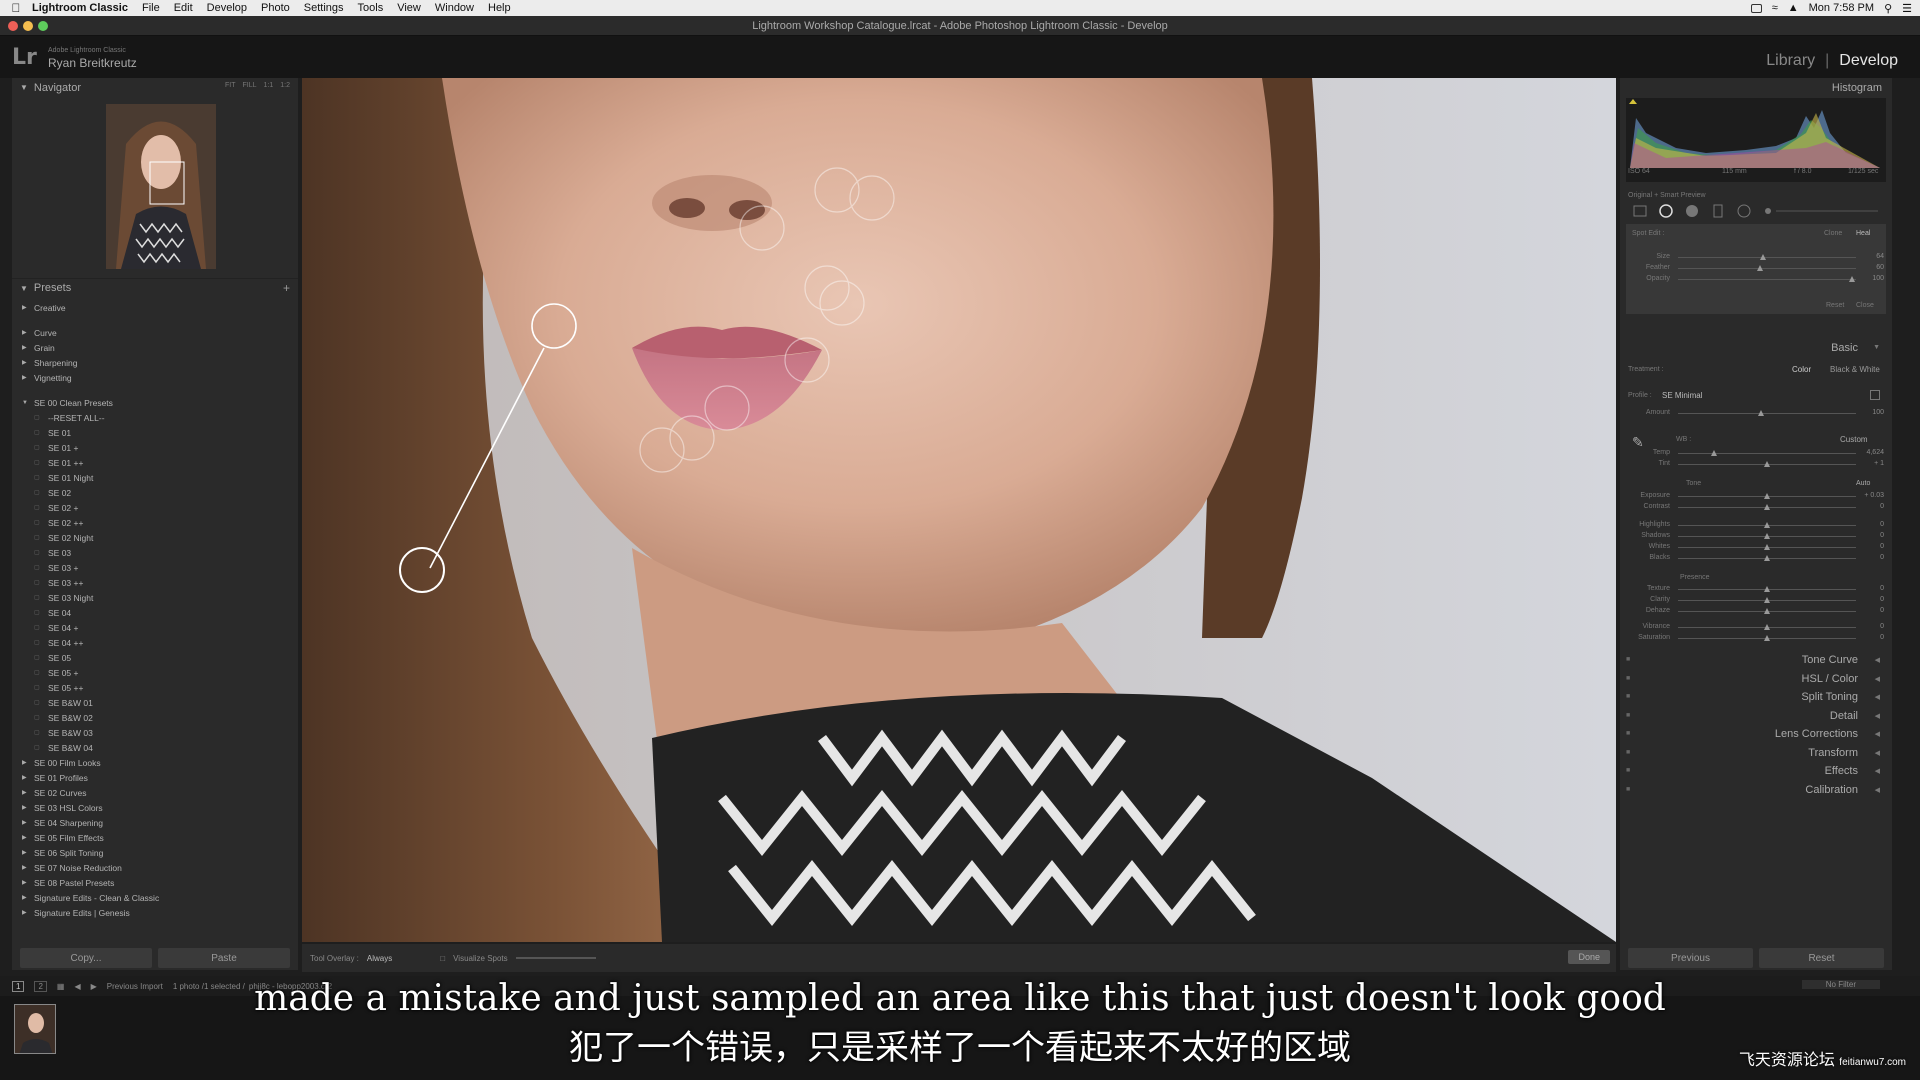  What do you see at coordinates (13, 26) in the screenshot?
I see `close-window-button` at bounding box center [13, 26].